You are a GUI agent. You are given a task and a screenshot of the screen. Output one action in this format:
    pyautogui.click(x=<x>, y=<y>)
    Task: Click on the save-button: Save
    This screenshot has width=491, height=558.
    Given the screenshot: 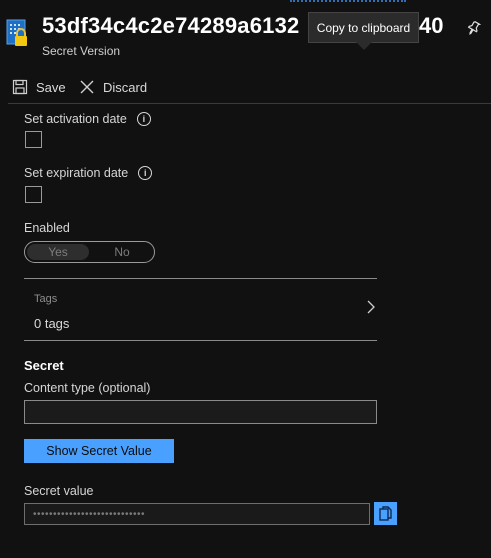 What is the action you would take?
    pyautogui.click(x=39, y=87)
    